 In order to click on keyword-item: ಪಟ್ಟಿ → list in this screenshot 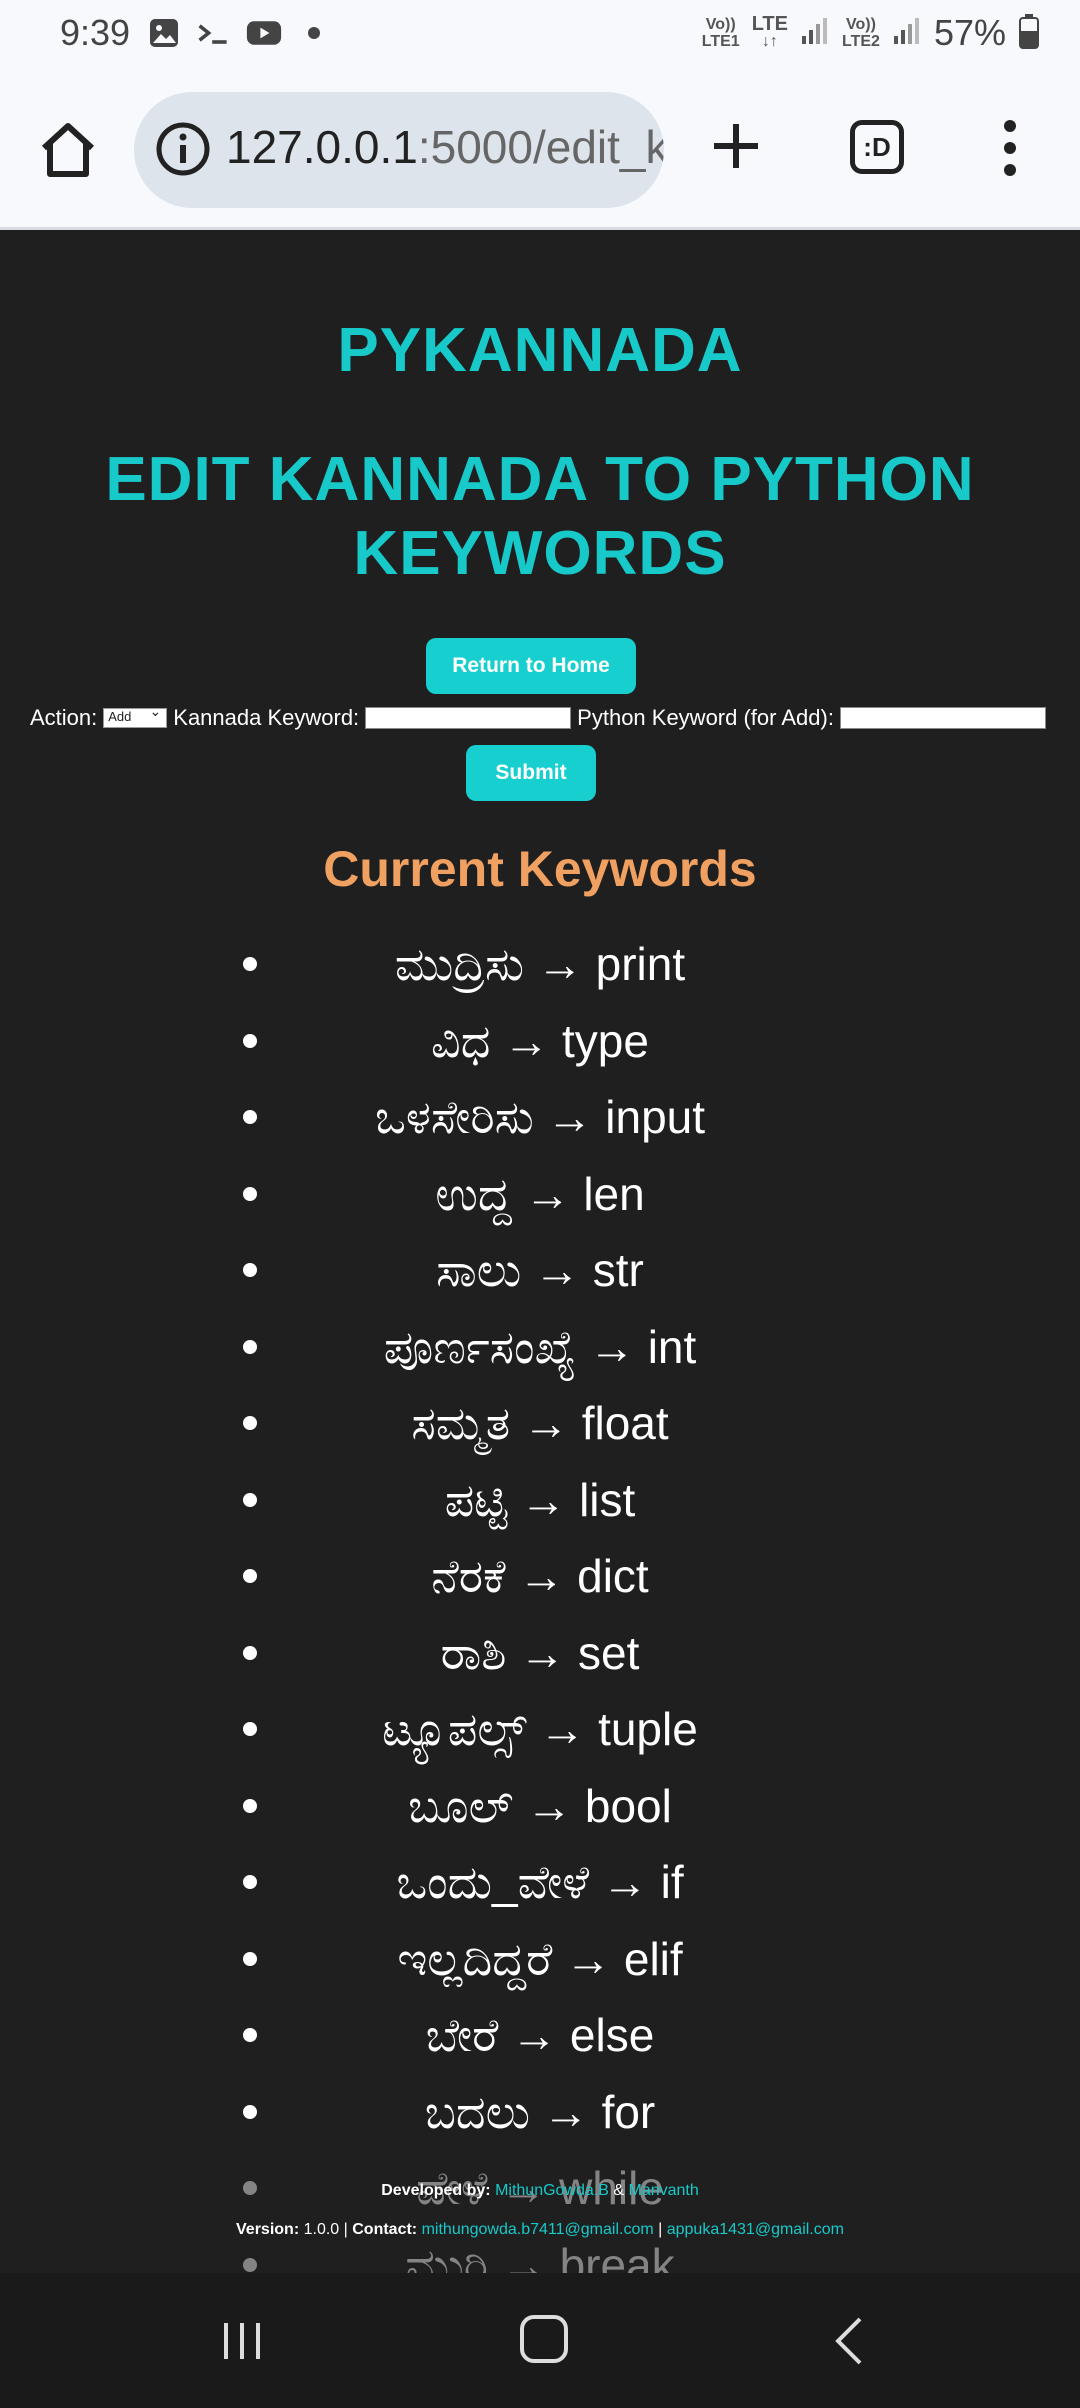, I will do `click(540, 1513)`.